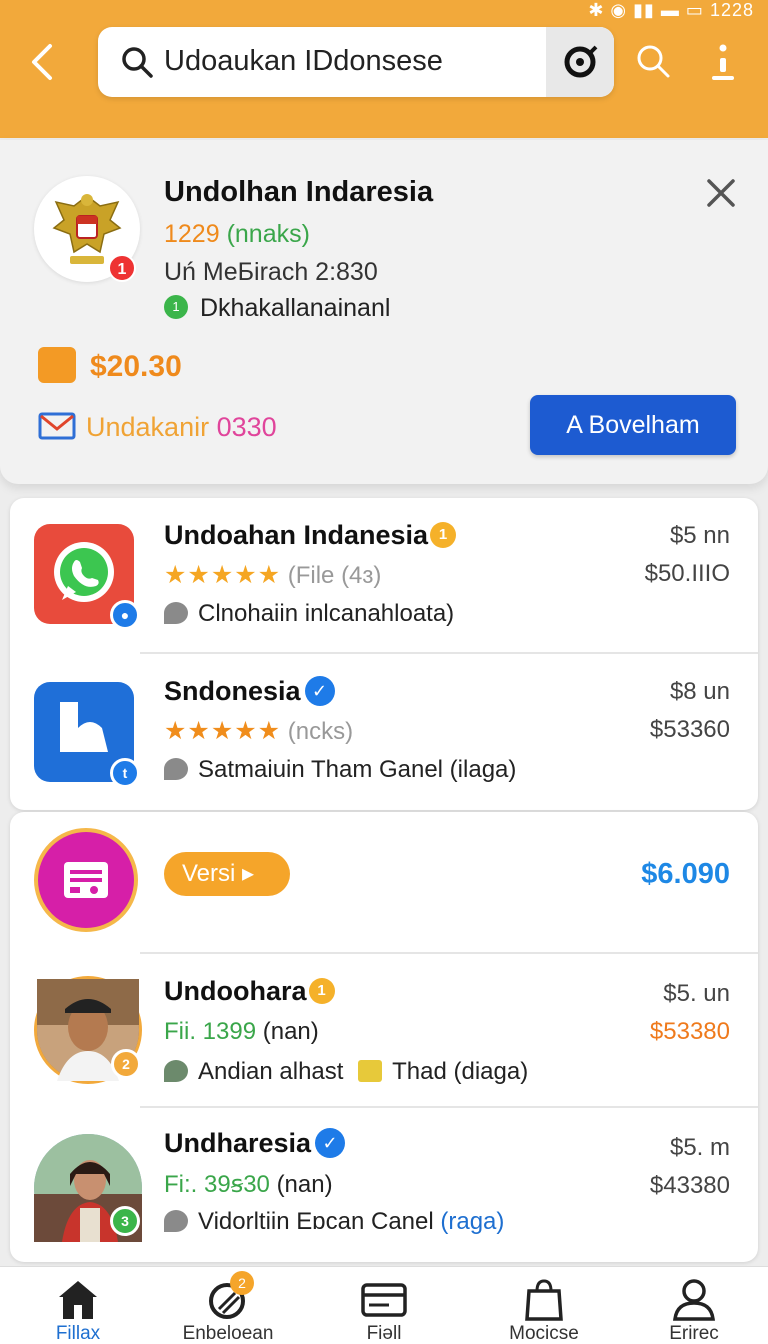  I want to click on mail-number: 0330, so click(246, 427).